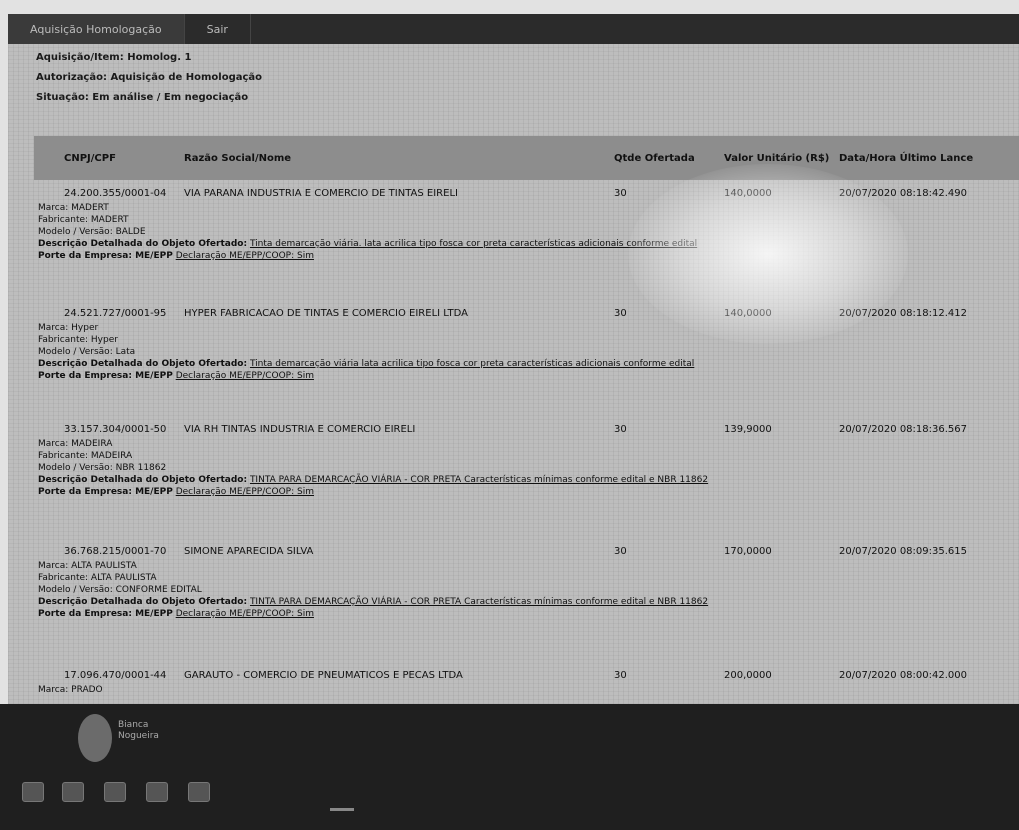  What do you see at coordinates (903, 551) in the screenshot?
I see `cell-data: 20/07/2020 08:09:35.615` at bounding box center [903, 551].